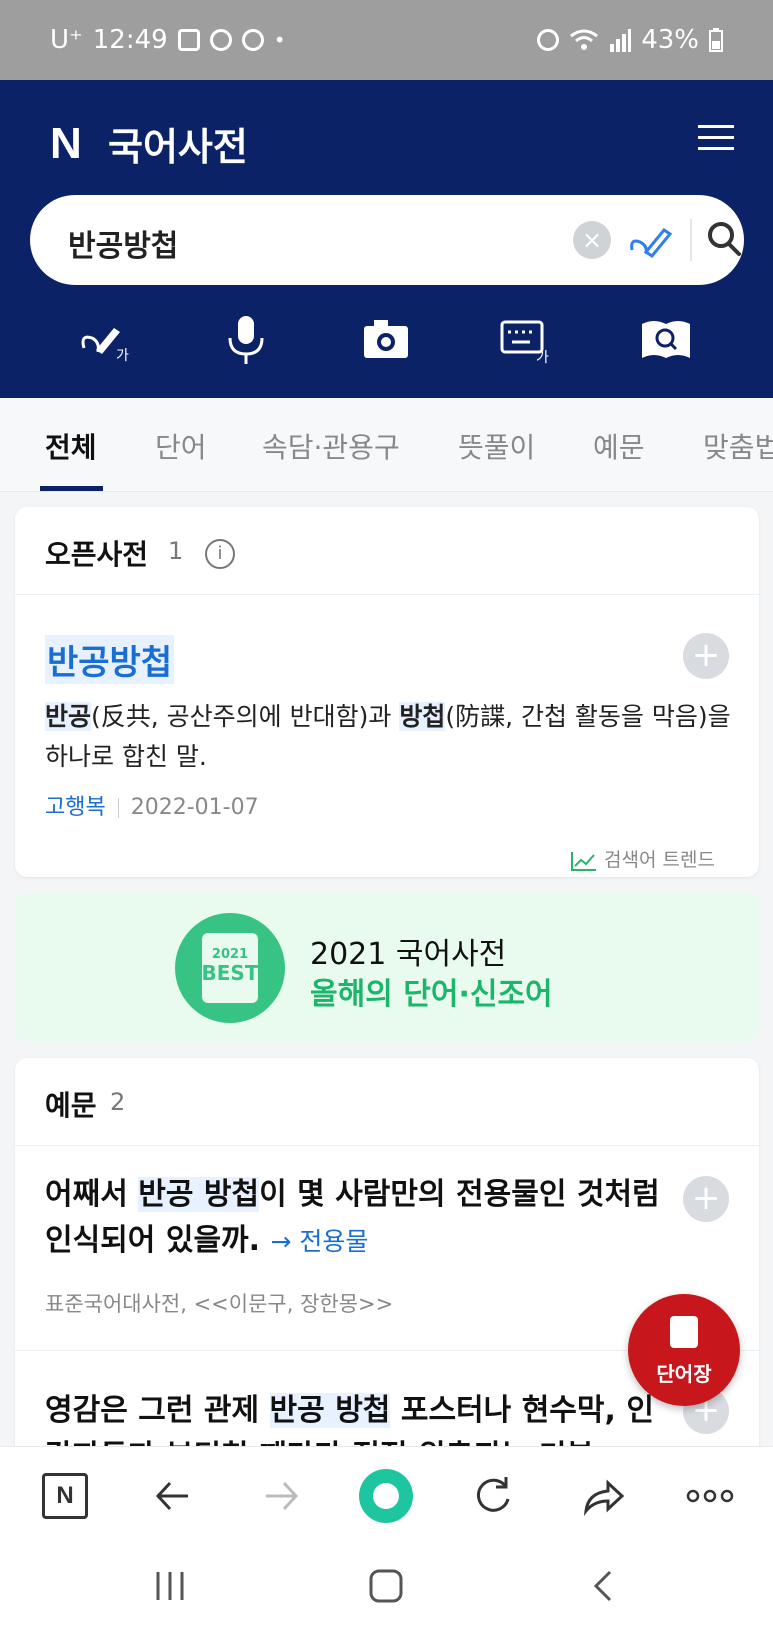  I want to click on tab-example: 예문, so click(619, 446).